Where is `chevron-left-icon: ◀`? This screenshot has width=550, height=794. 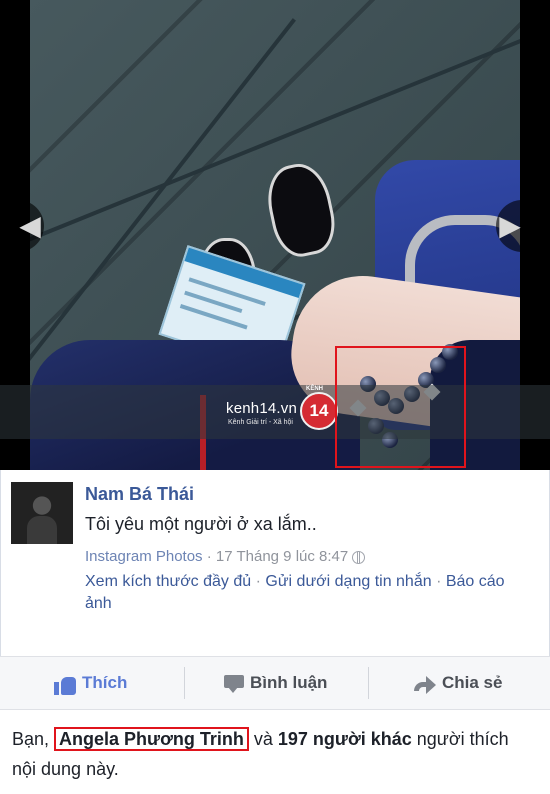 chevron-left-icon: ◀ is located at coordinates (30, 225).